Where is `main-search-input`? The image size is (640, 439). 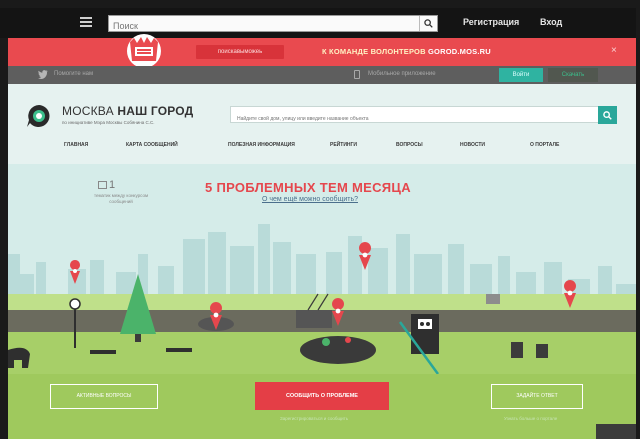 main-search-input is located at coordinates (411, 119).